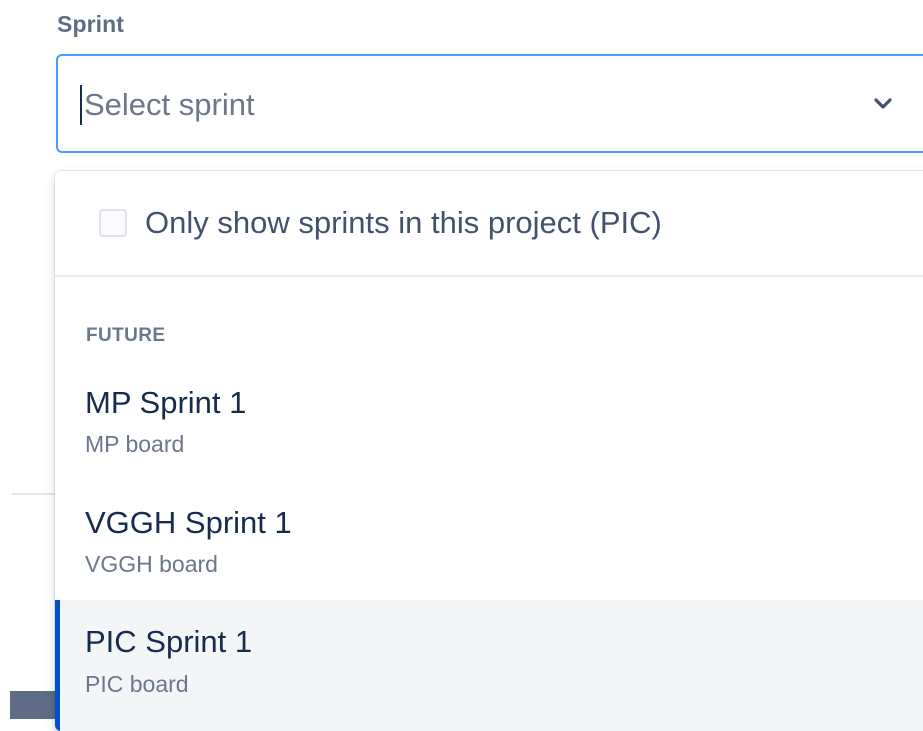 The width and height of the screenshot is (923, 731). Describe the element at coordinates (113, 223) in the screenshot. I see `project-filter-checkbox` at that location.